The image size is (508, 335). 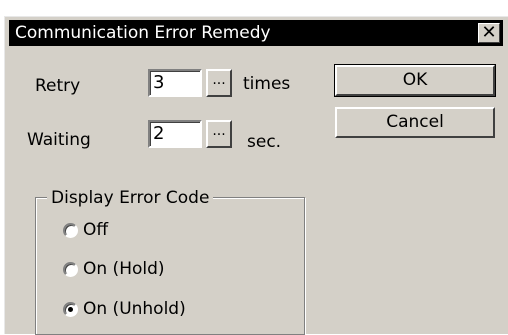 I want to click on retry-input: 3, so click(x=175, y=83).